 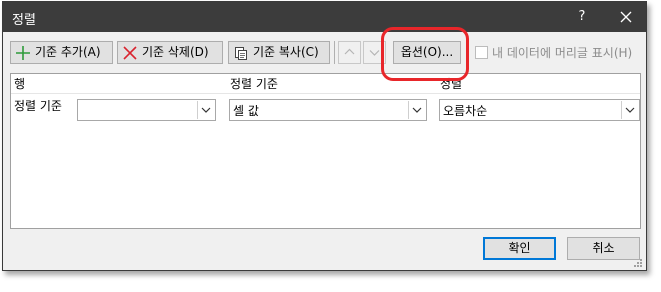 What do you see at coordinates (325, 93) in the screenshot?
I see `header-divider` at bounding box center [325, 93].